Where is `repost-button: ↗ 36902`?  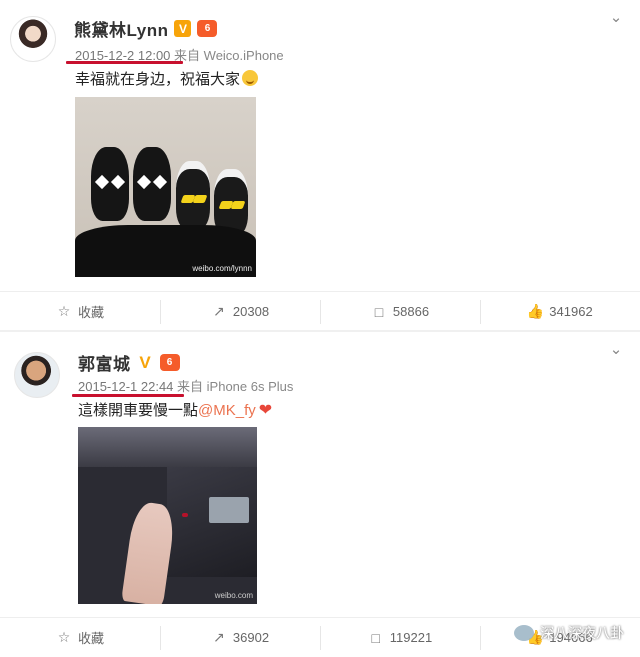
repost-button: ↗ 36902 is located at coordinates (240, 637).